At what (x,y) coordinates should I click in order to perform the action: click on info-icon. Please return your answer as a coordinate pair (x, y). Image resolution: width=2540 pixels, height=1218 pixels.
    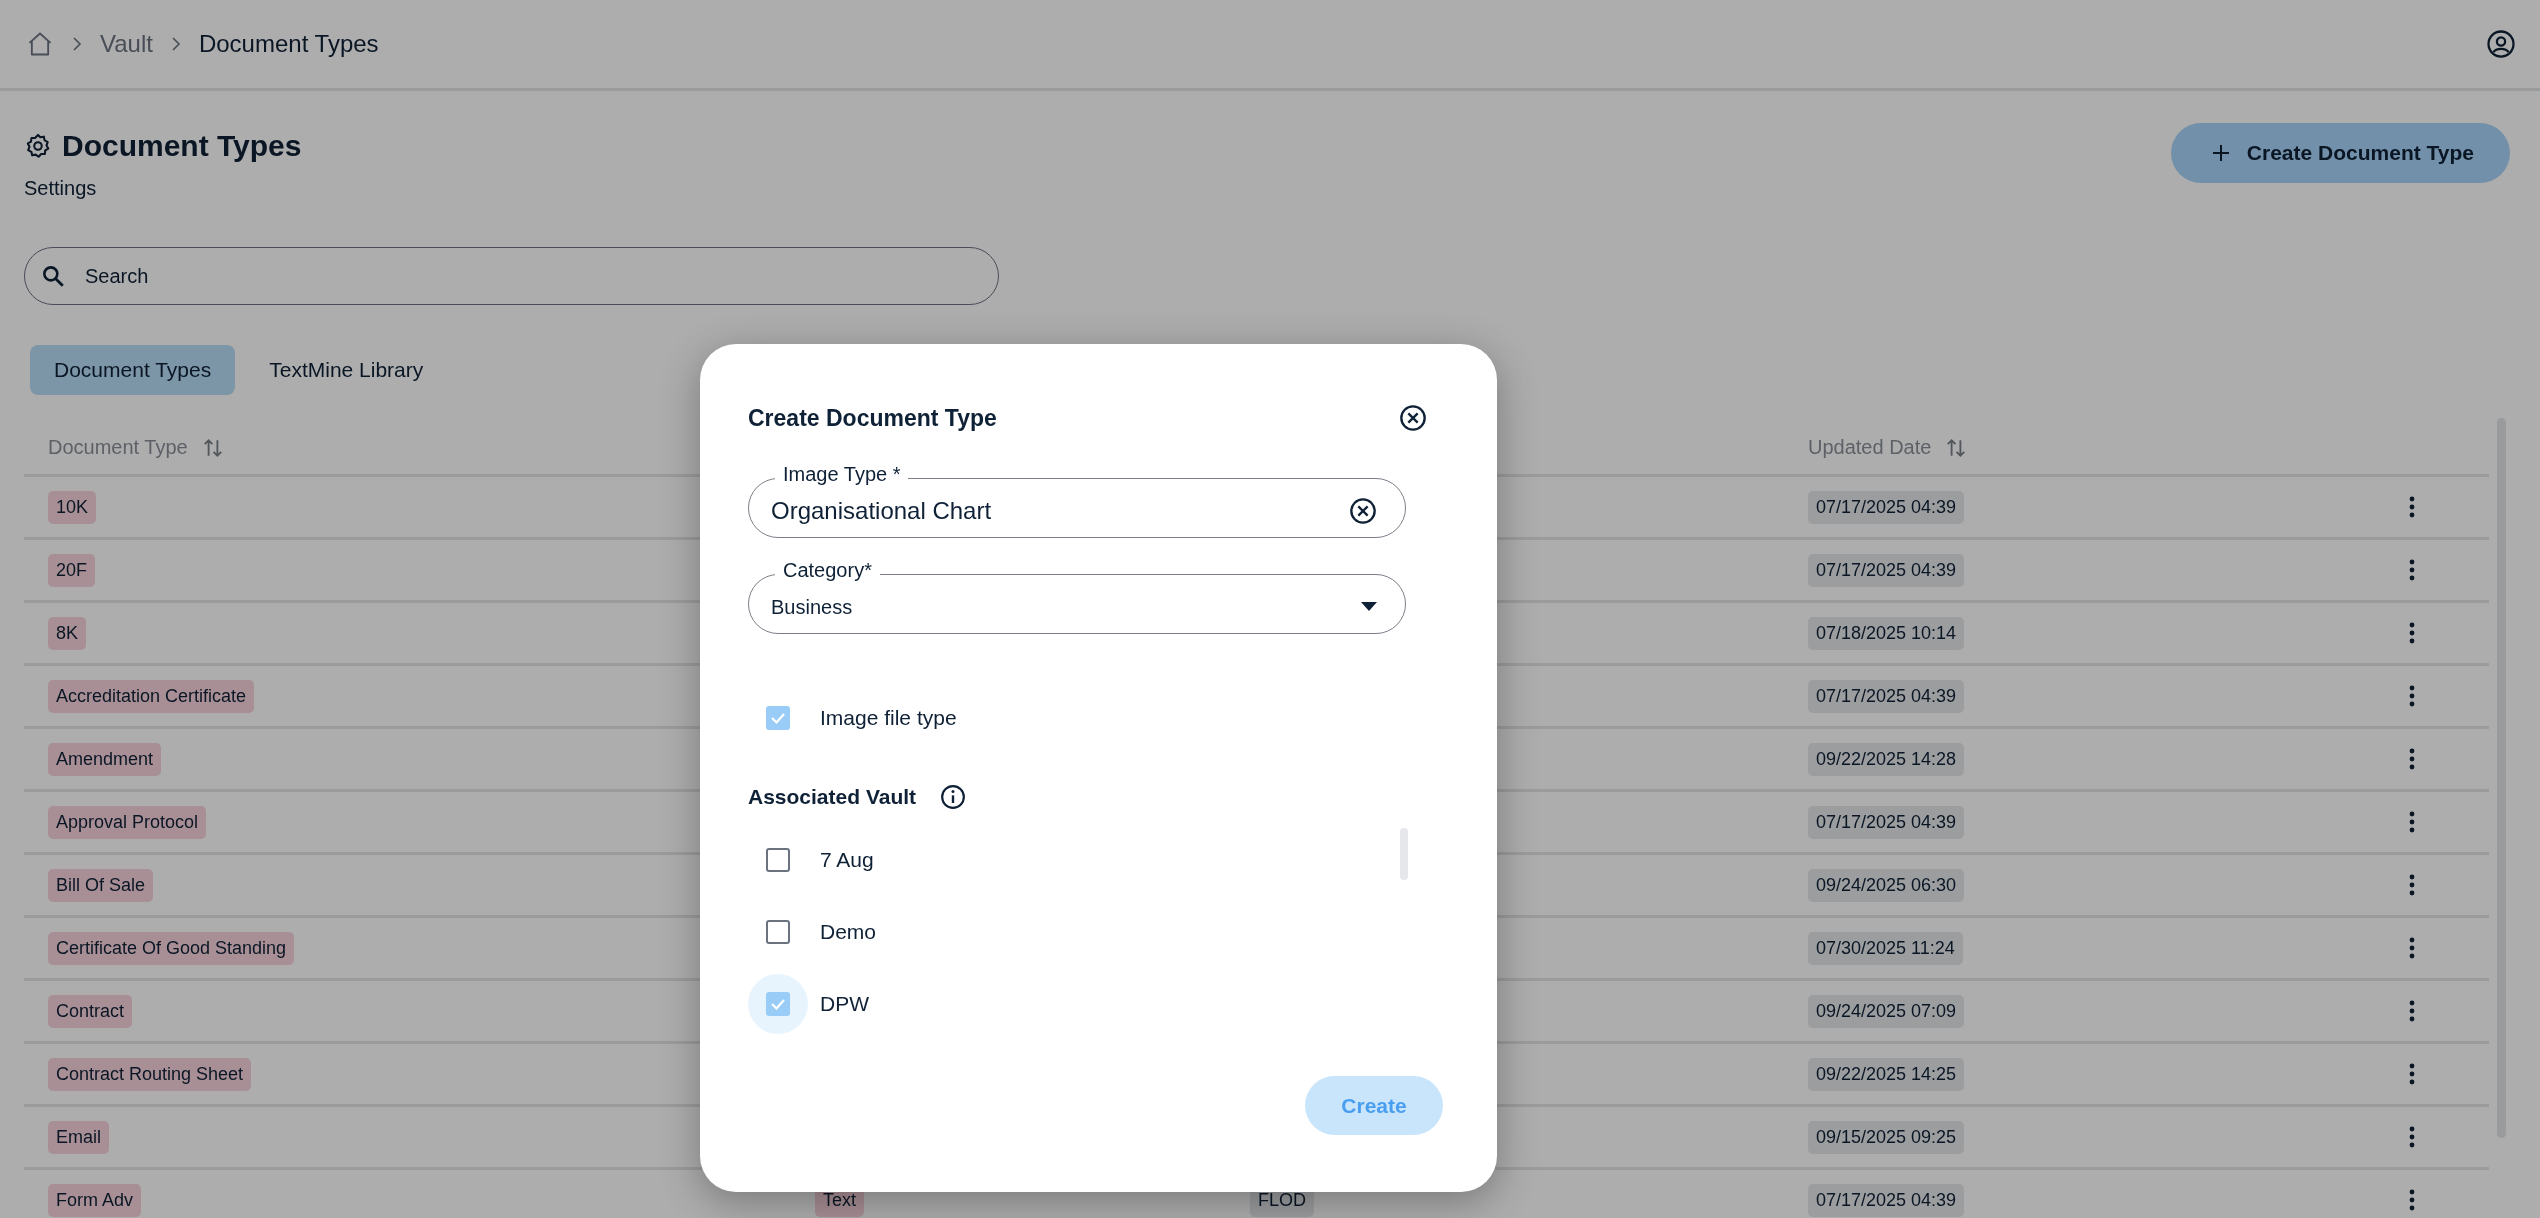
    Looking at the image, I should click on (953, 797).